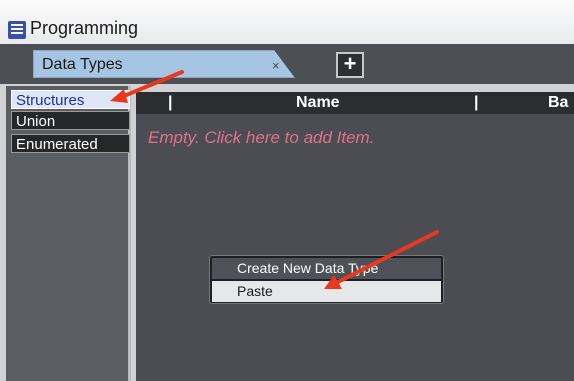 Image resolution: width=574 pixels, height=381 pixels. Describe the element at coordinates (558, 103) in the screenshot. I see `column-header-base: Ba` at that location.